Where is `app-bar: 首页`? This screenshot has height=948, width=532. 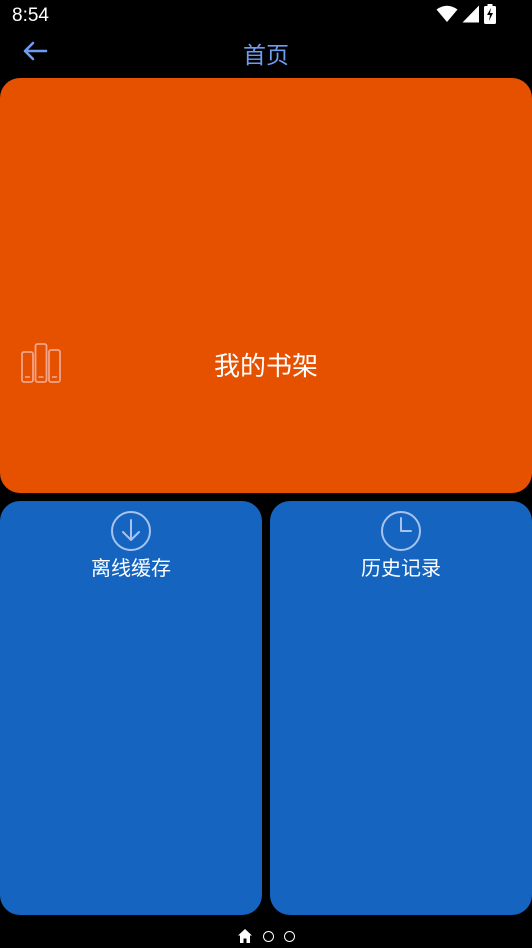
app-bar: 首页 is located at coordinates (266, 53).